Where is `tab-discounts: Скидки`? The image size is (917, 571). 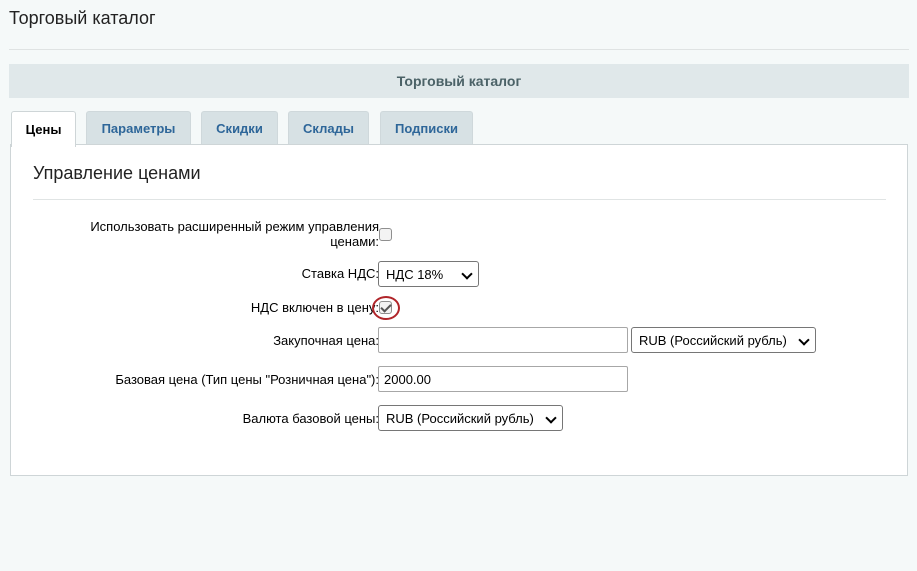
tab-discounts: Скидки is located at coordinates (239, 128).